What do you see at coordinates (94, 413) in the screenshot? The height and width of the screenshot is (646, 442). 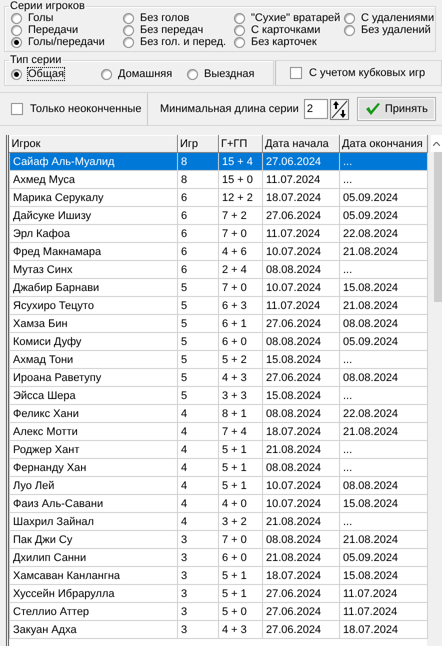 I see `table-cell: Феликс Хани` at bounding box center [94, 413].